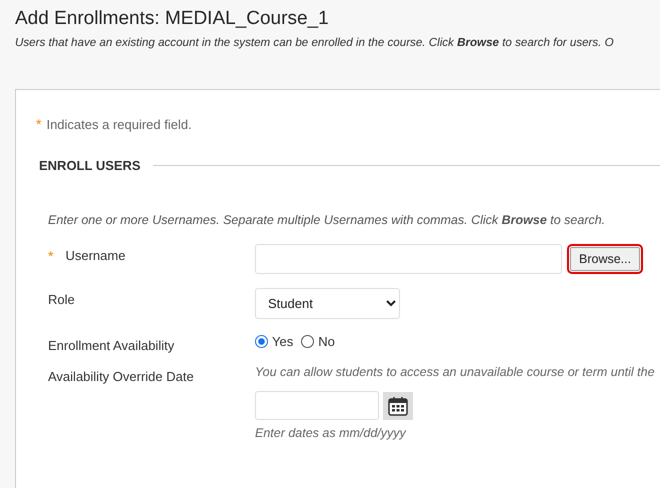  I want to click on field-label: Availability Override Date, so click(121, 377).